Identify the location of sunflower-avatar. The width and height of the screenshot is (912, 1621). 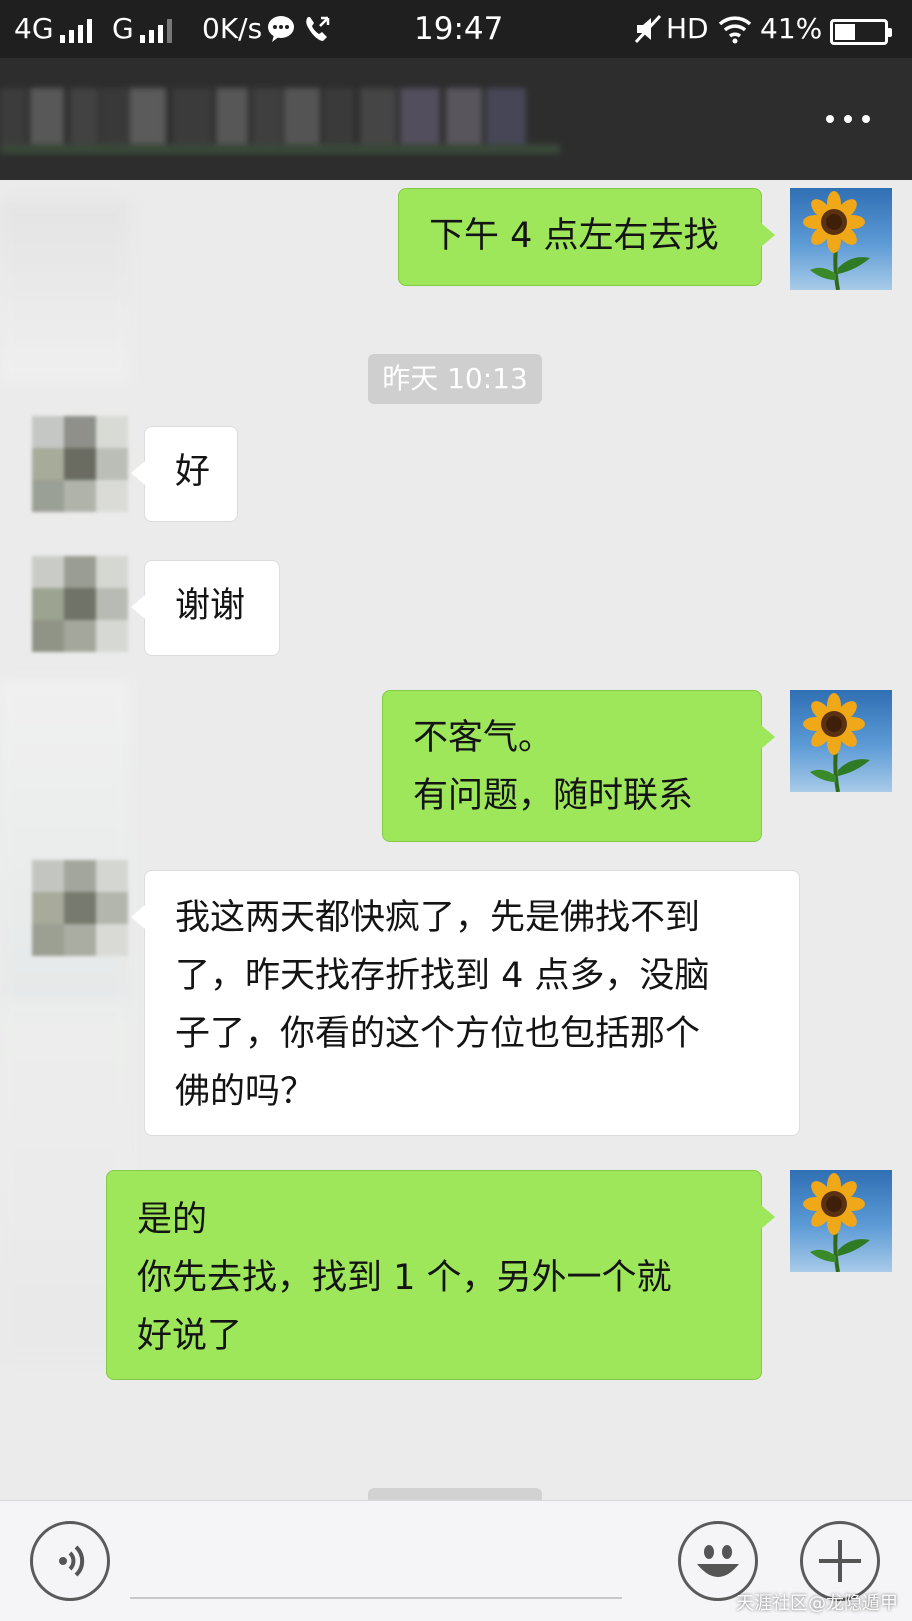
(841, 239).